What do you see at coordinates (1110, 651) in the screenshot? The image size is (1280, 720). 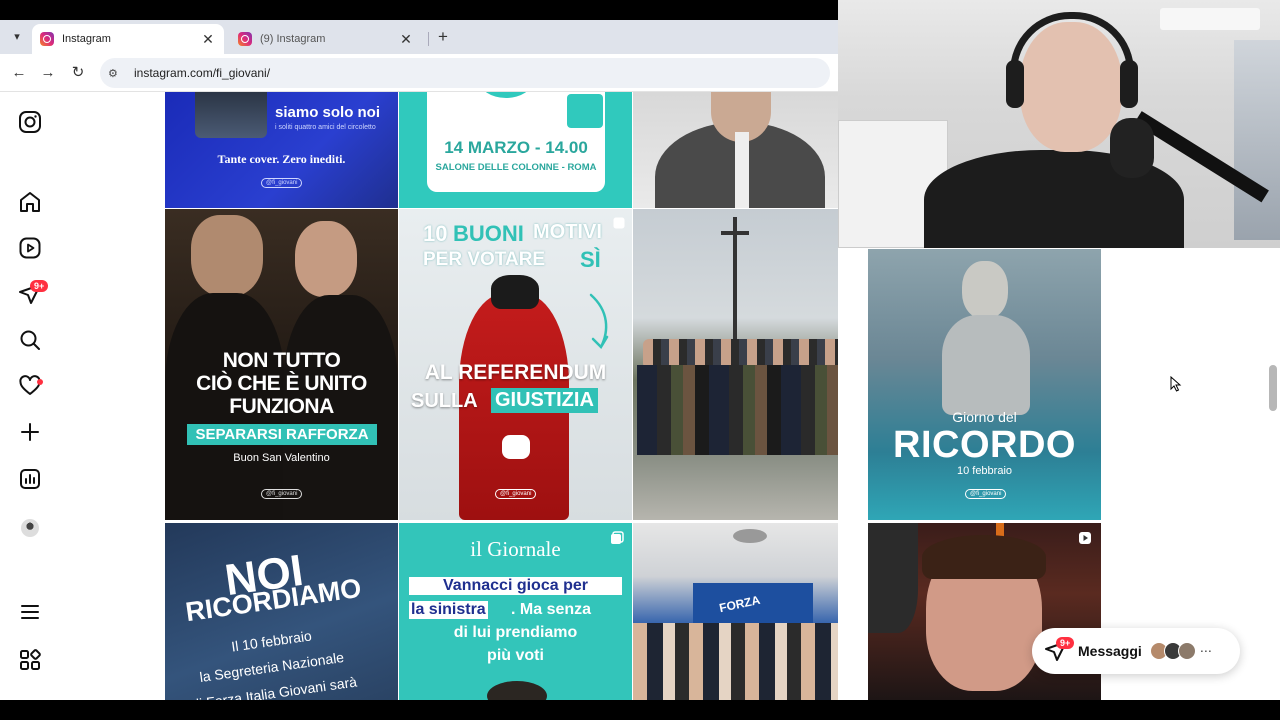 I see `messages-label: Messaggi` at bounding box center [1110, 651].